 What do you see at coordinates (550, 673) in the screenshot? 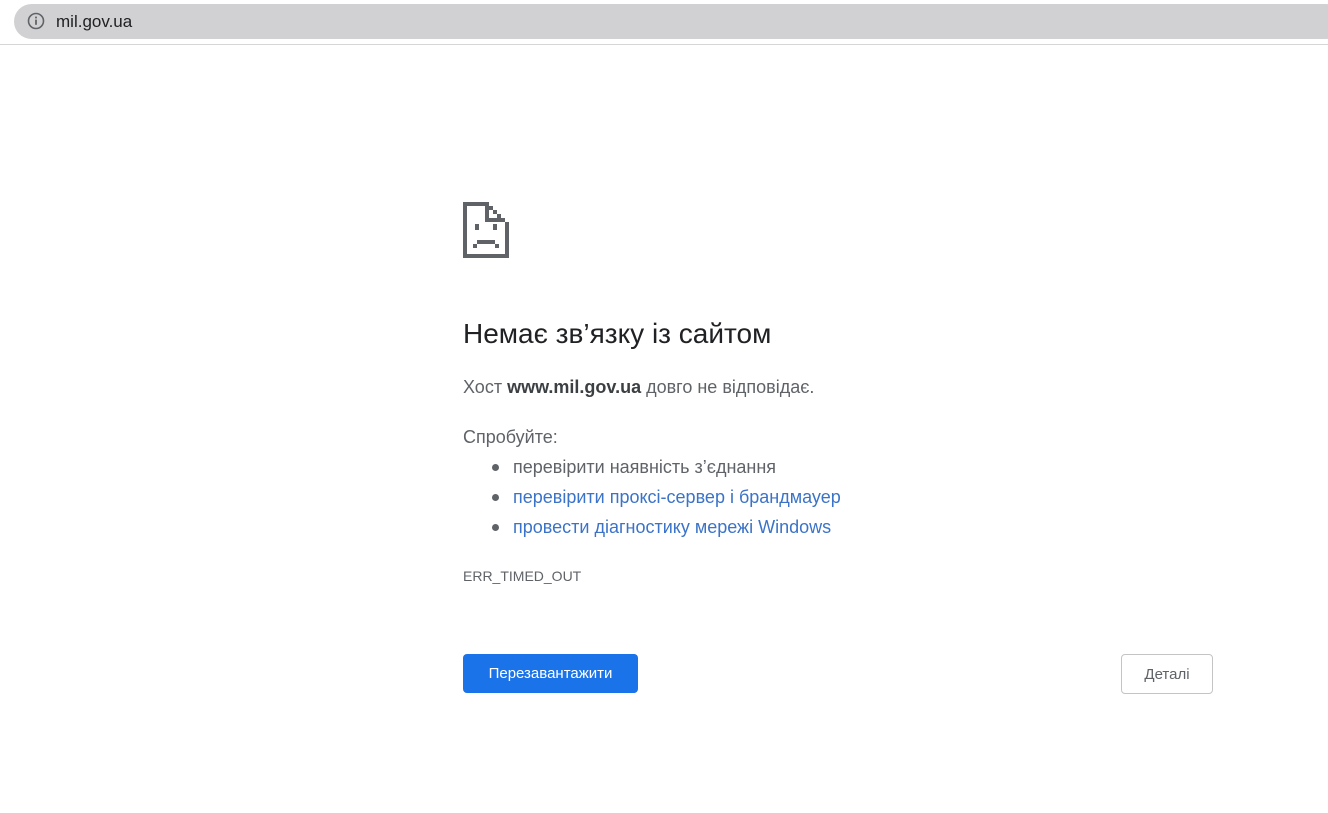
I see `reload-button: Перезавантажити` at bounding box center [550, 673].